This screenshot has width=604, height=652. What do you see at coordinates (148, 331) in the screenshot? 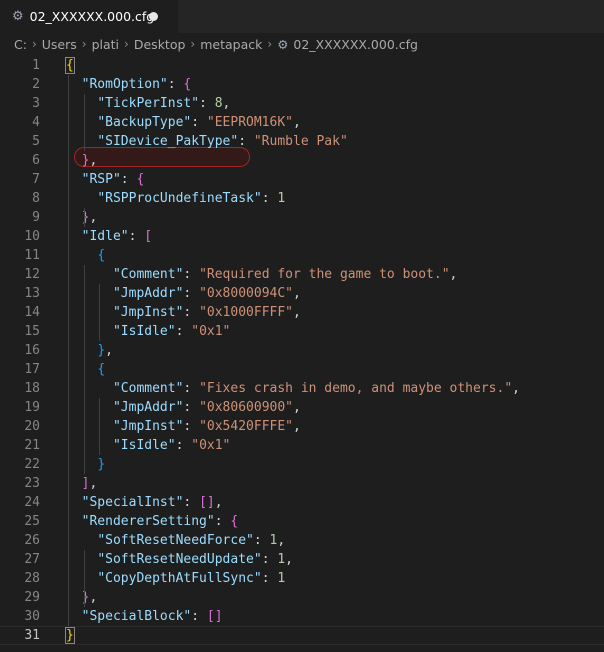
I see `code-text: "IsIdle": "0x1"` at bounding box center [148, 331].